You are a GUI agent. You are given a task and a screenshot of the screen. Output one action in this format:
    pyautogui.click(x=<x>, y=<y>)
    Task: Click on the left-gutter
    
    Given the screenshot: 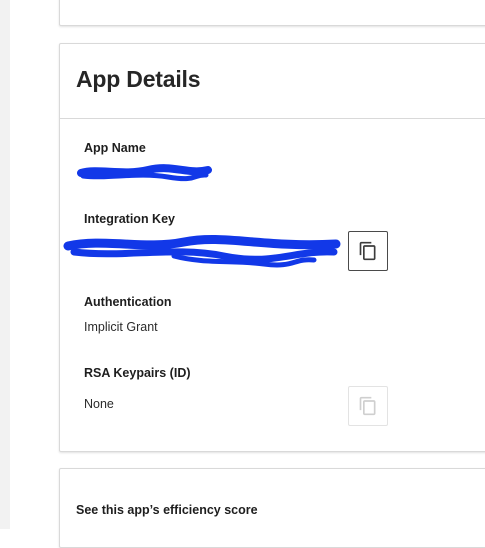 What is the action you would take?
    pyautogui.click(x=5, y=264)
    